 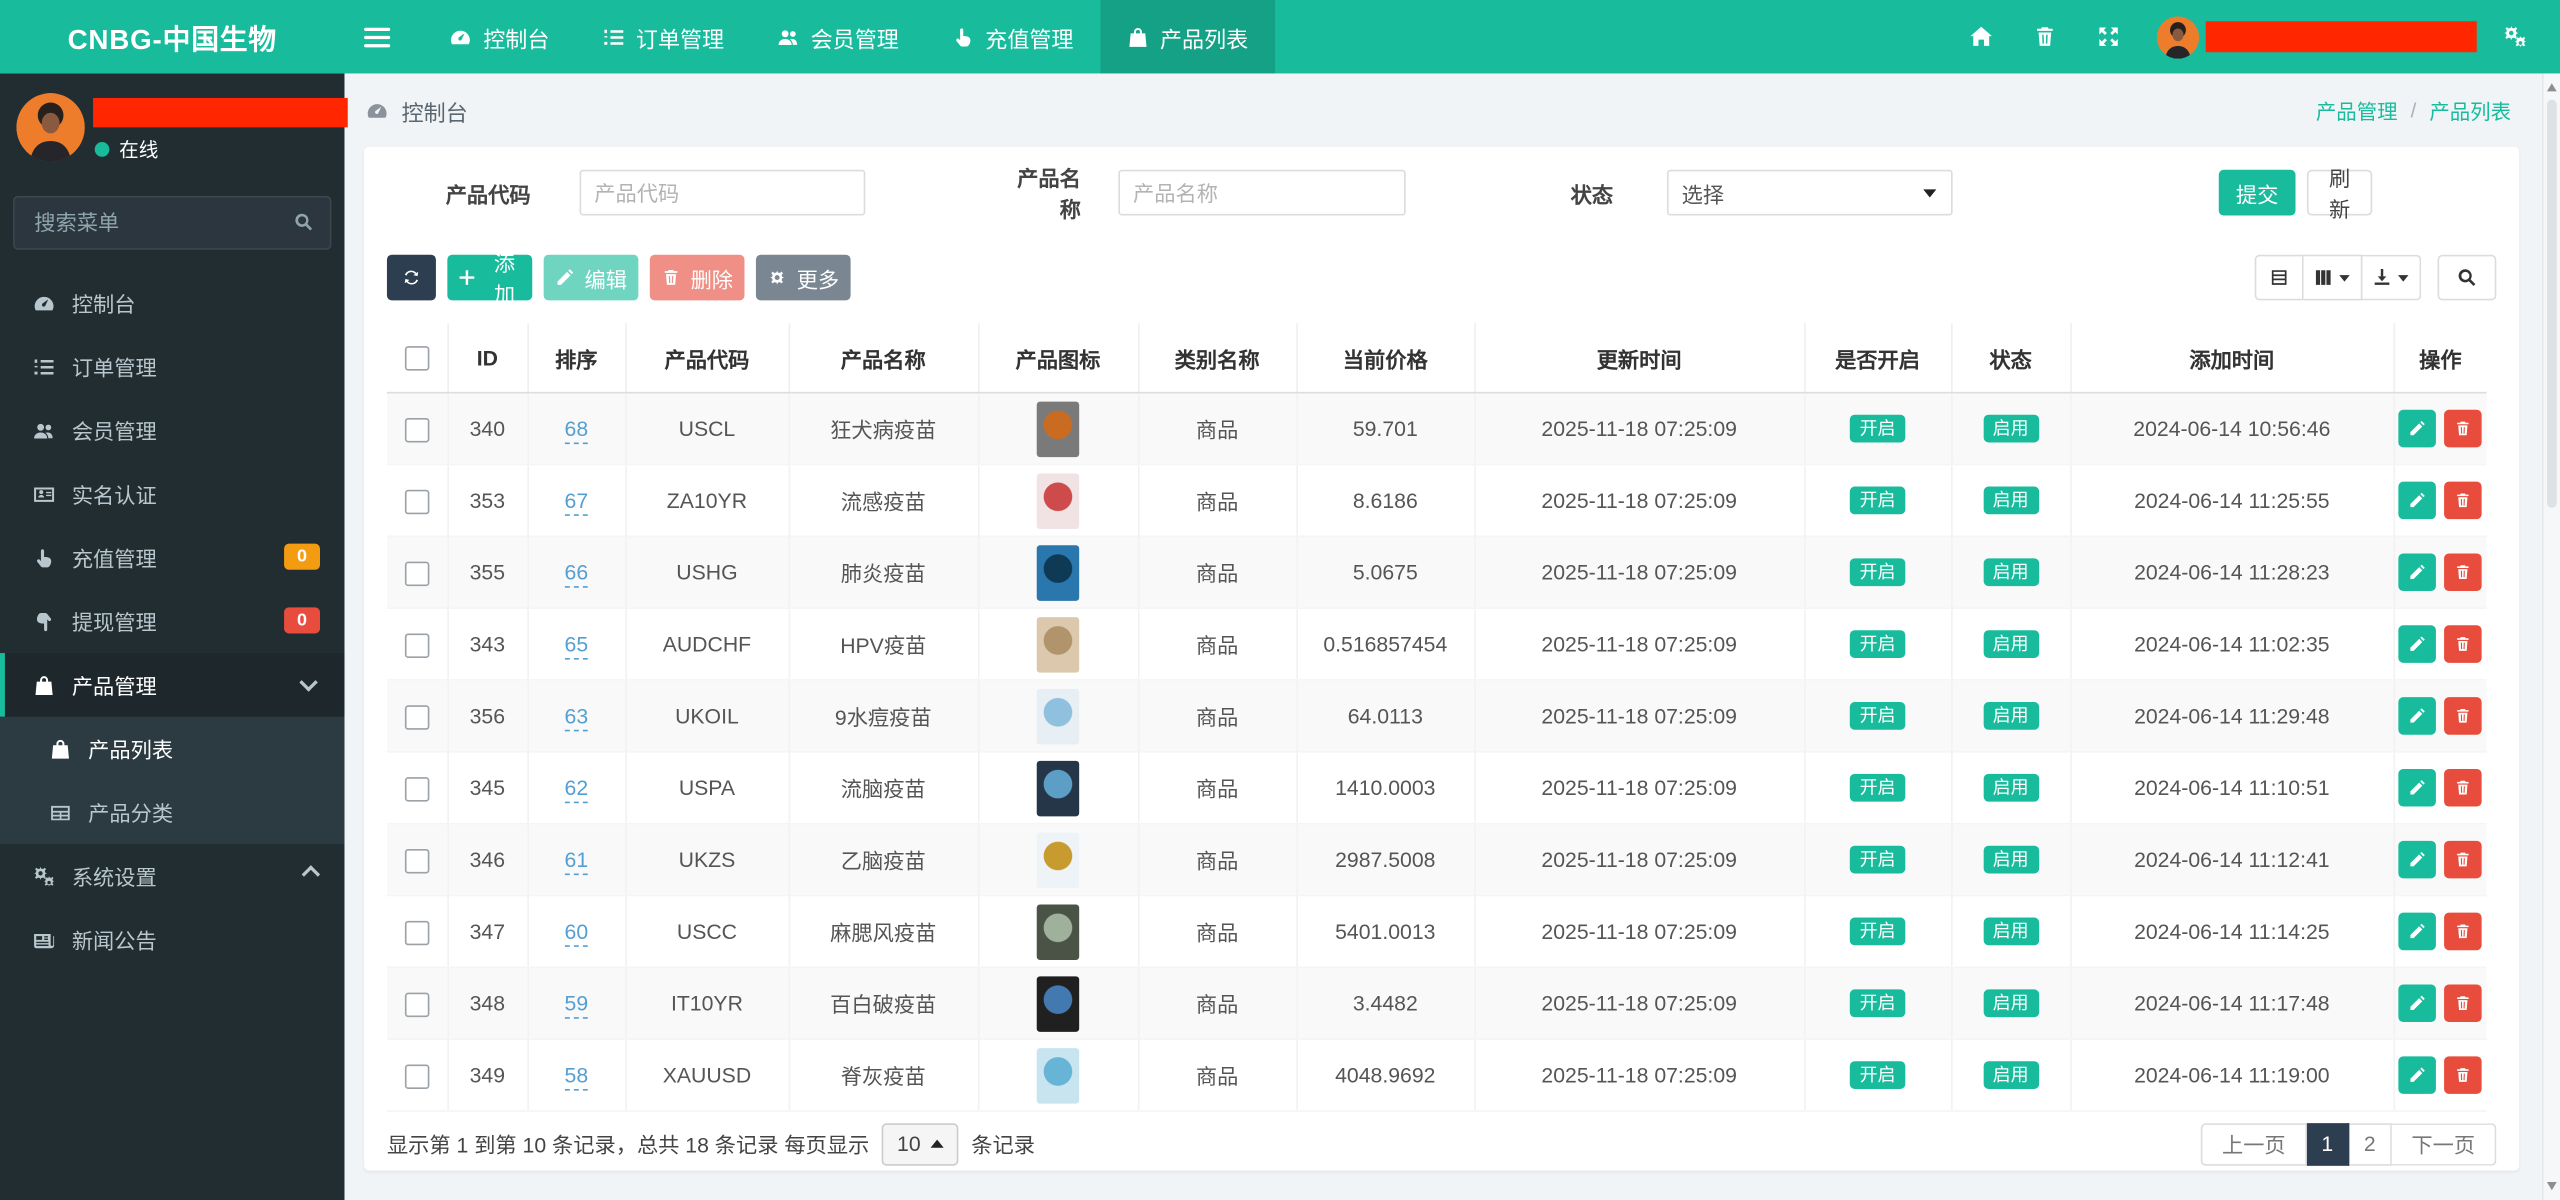 I want to click on sidebar-item-users: 会员管理, so click(x=172, y=430).